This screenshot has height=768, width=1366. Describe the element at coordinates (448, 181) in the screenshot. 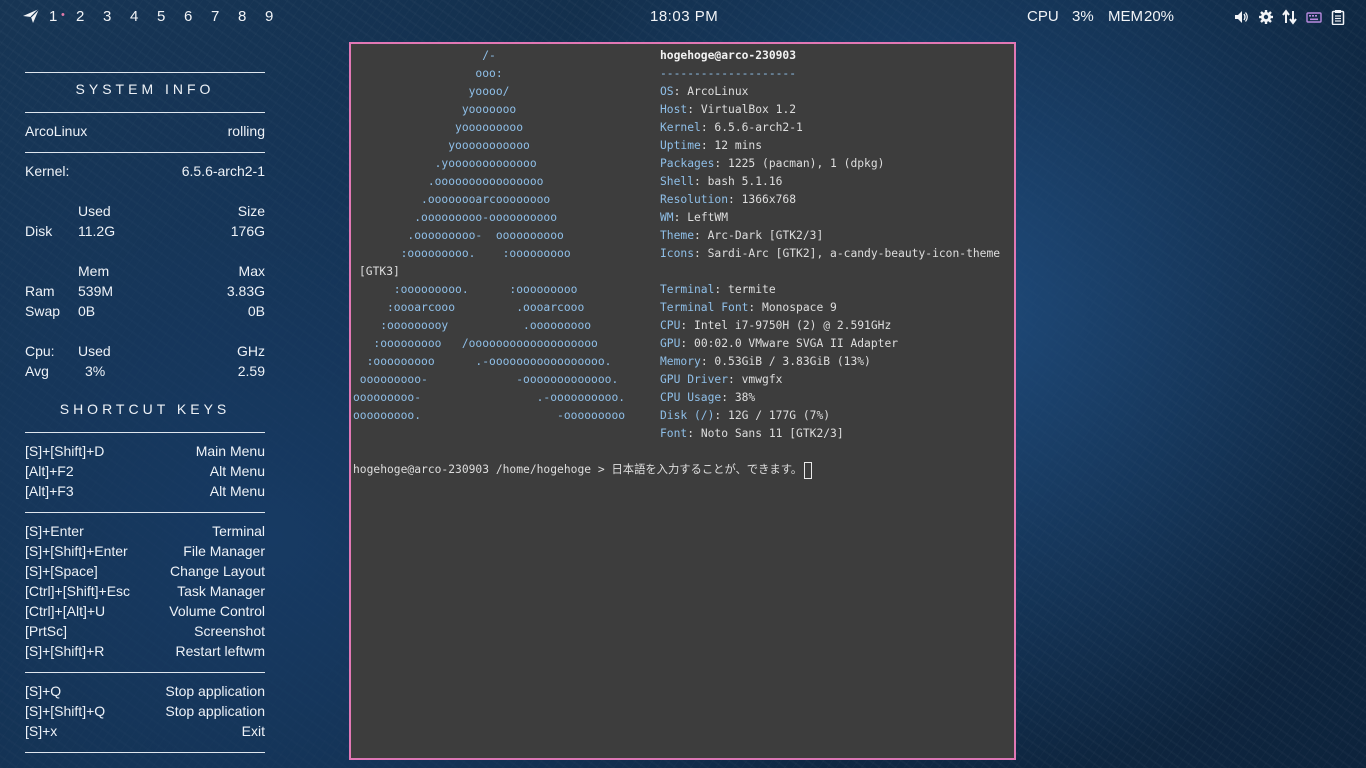

I see `ascii-art-line: .oooooooooooooooo` at that location.